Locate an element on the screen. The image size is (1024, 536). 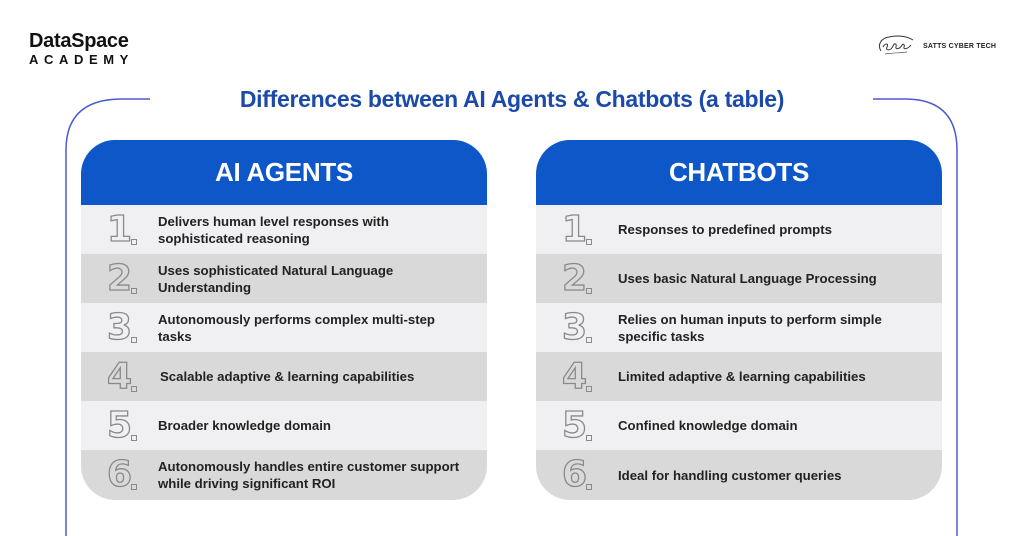
ai-agents-header: AI AGENTS is located at coordinates (284, 172).